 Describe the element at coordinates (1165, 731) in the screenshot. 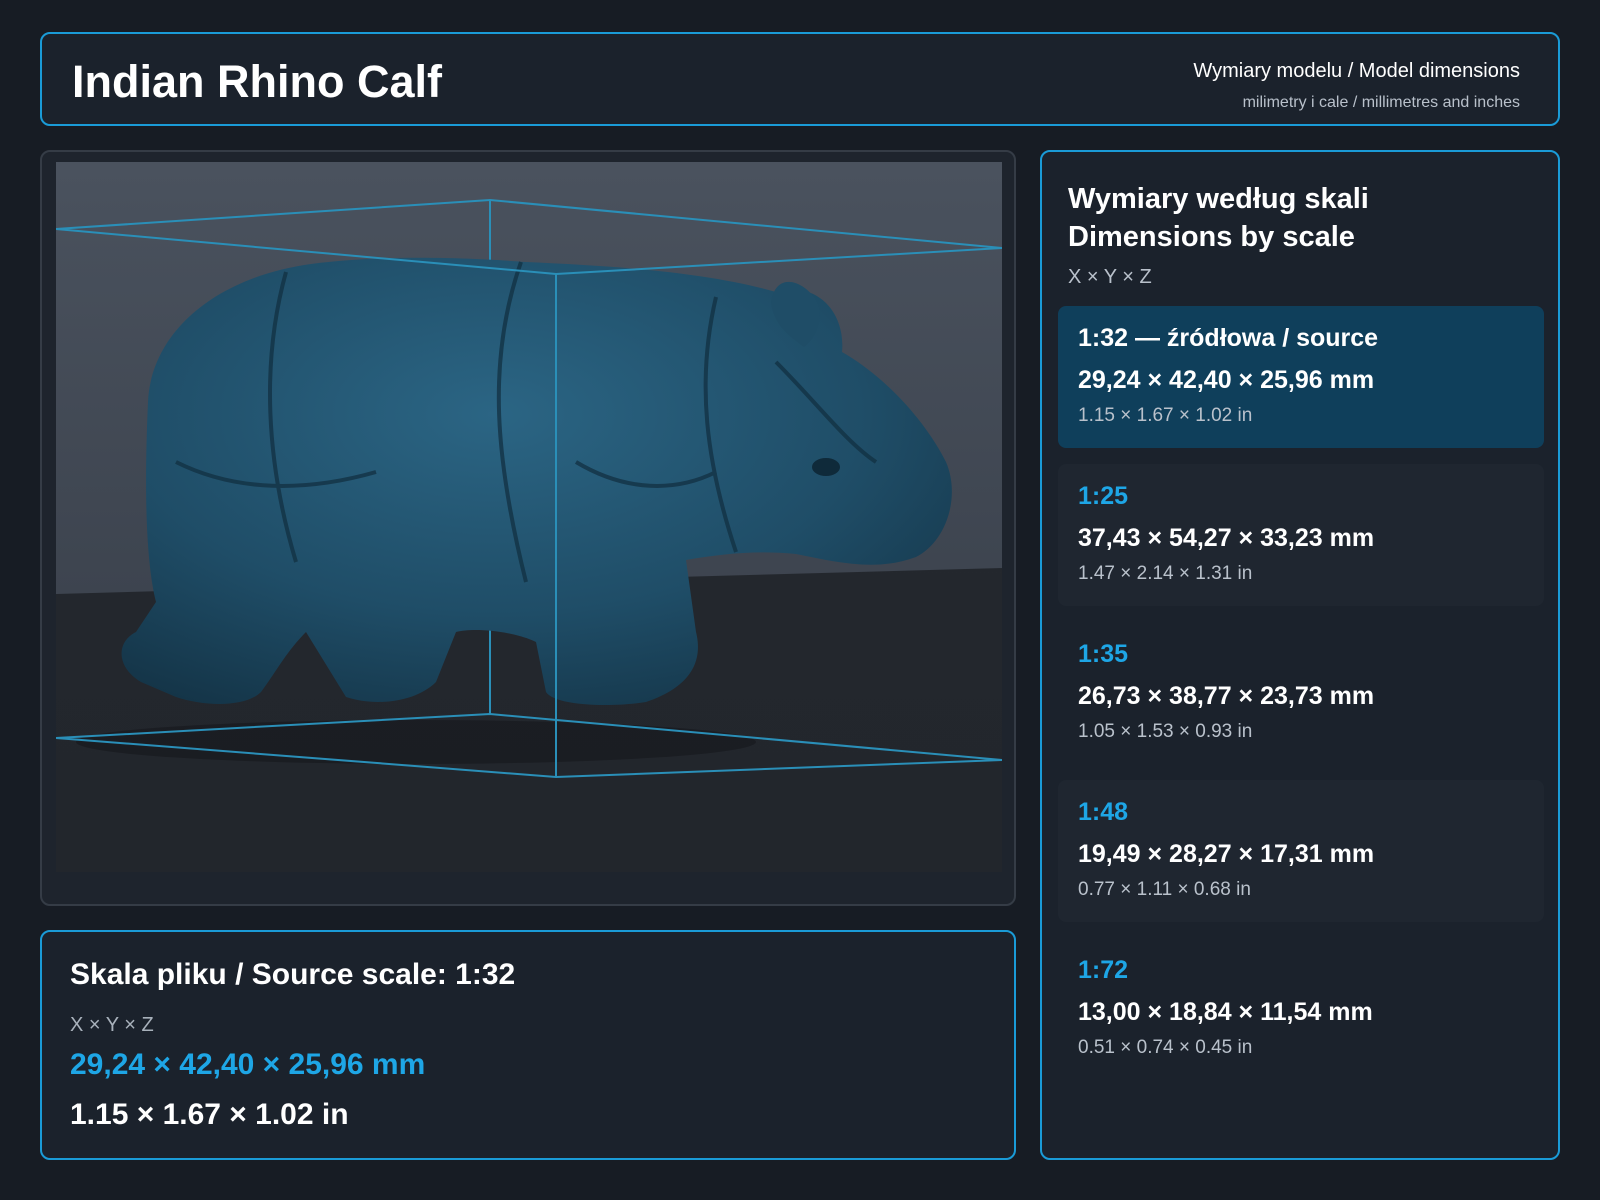

I see `scale-dimensions-in: 1.05 × 1.53 × 0.93 in` at that location.